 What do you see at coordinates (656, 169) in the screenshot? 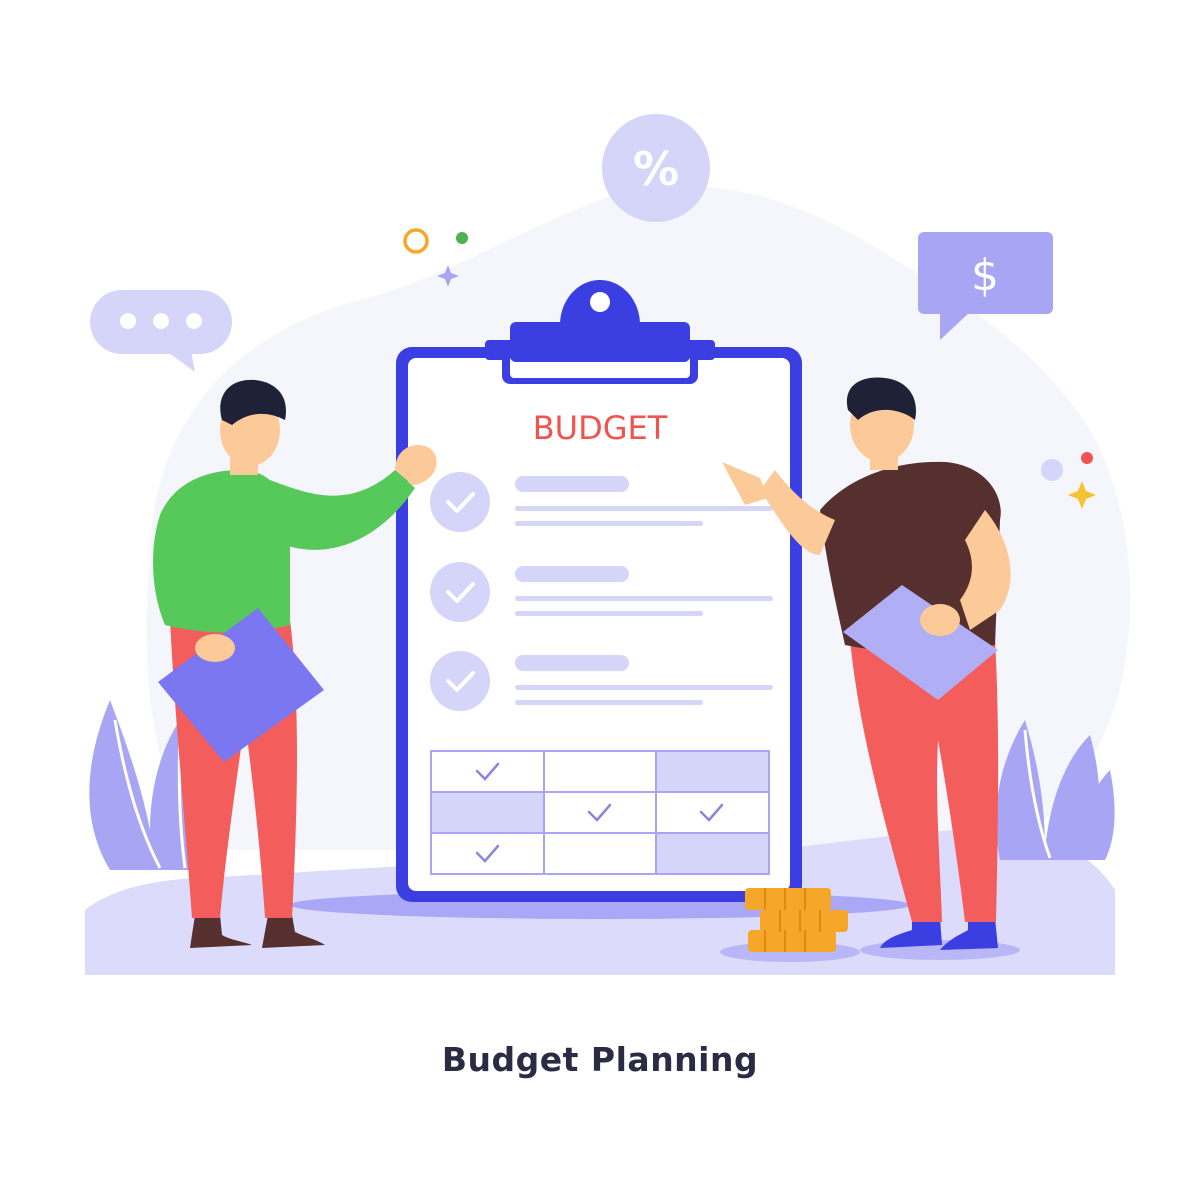
I see `percent-symbol: %` at bounding box center [656, 169].